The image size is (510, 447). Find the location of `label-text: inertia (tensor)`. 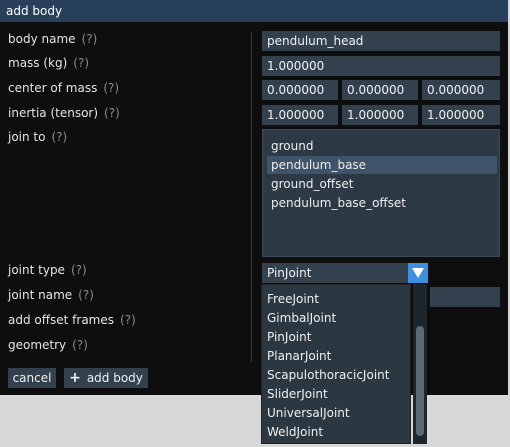

label-text: inertia (tensor) is located at coordinates (53, 113).